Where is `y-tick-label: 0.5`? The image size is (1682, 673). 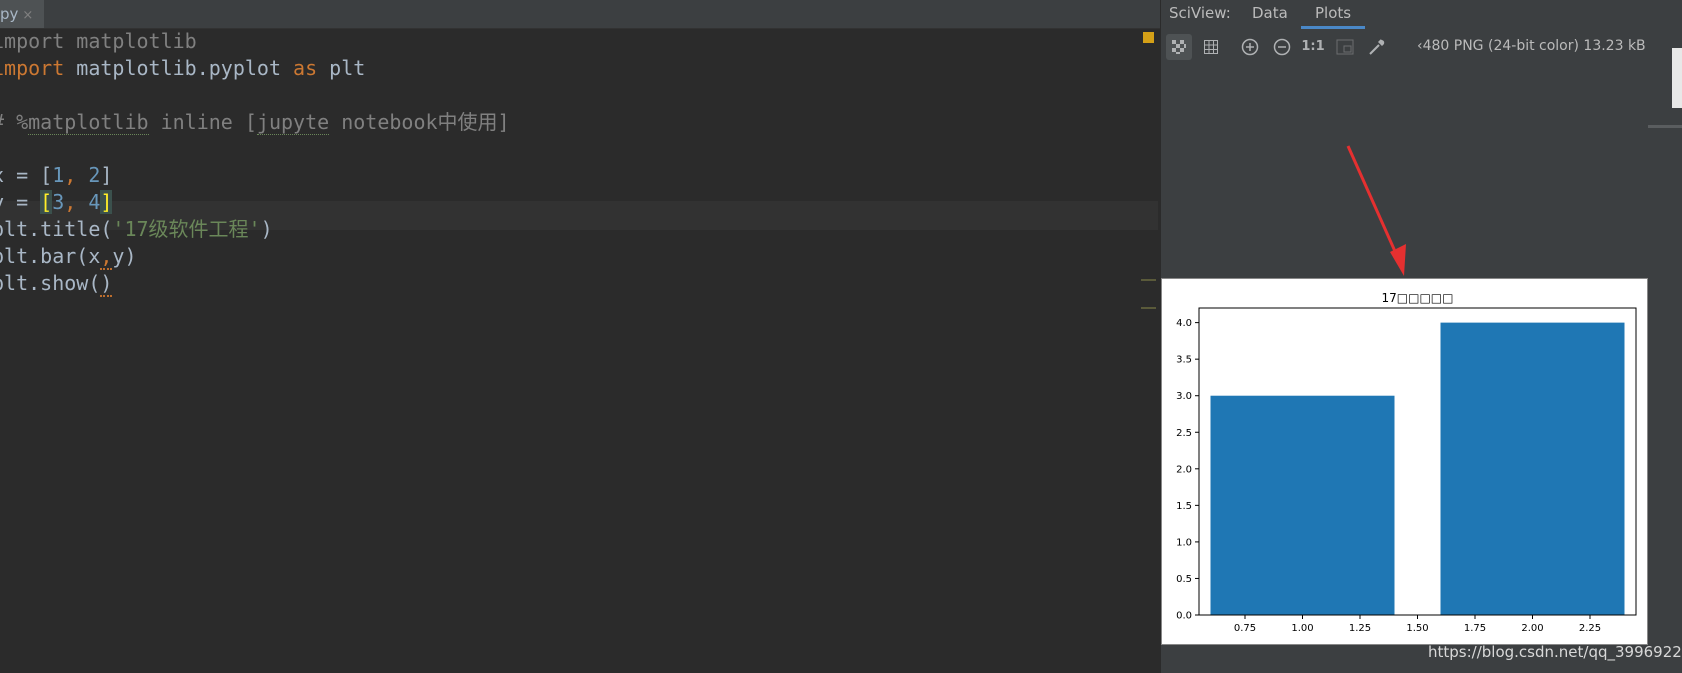 y-tick-label: 0.5 is located at coordinates (1184, 579).